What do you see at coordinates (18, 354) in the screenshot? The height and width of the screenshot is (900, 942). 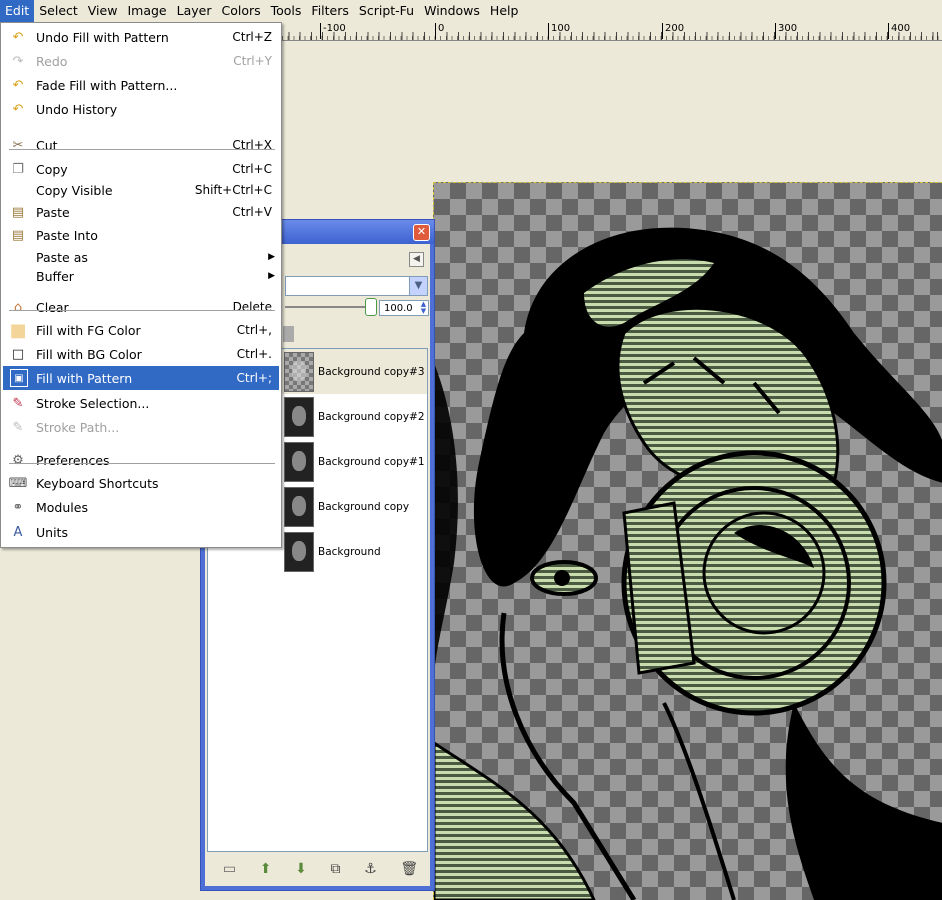 I see `bg-color-icon: □` at bounding box center [18, 354].